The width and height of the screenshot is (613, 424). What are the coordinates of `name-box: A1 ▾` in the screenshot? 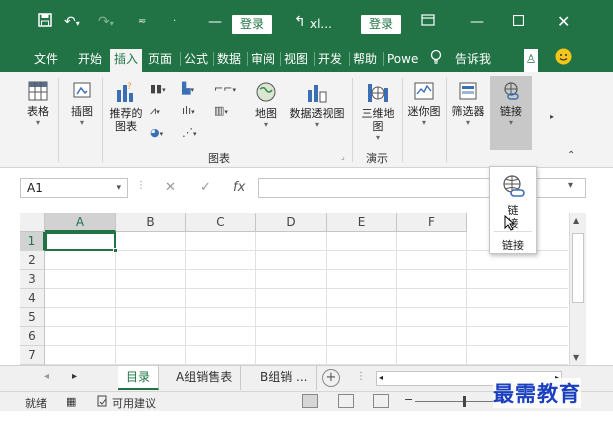 It's located at (74, 188).